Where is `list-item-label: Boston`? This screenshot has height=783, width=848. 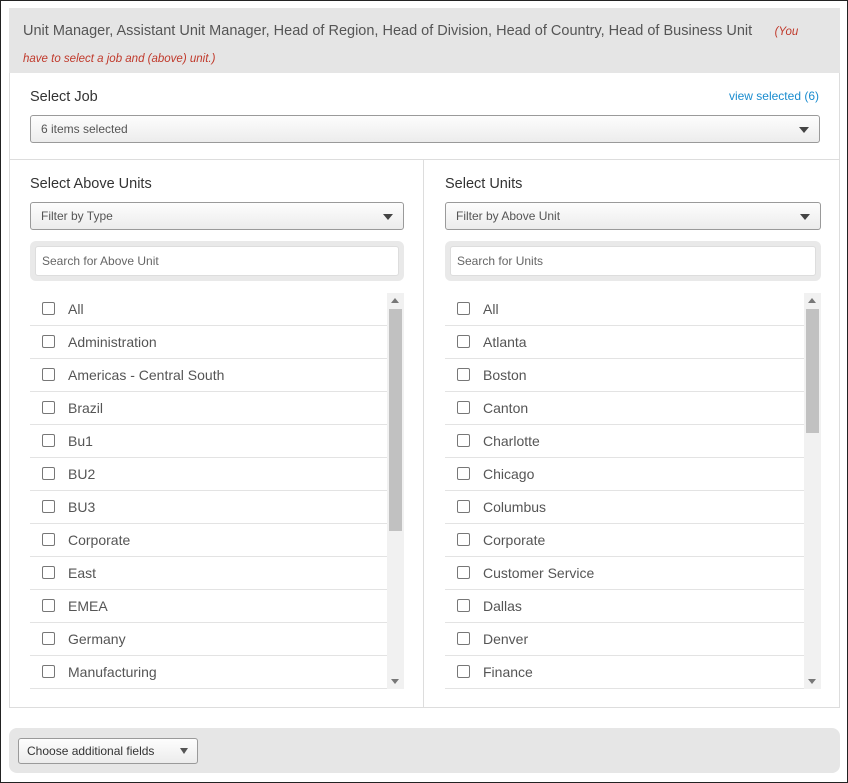 list-item-label: Boston is located at coordinates (505, 375).